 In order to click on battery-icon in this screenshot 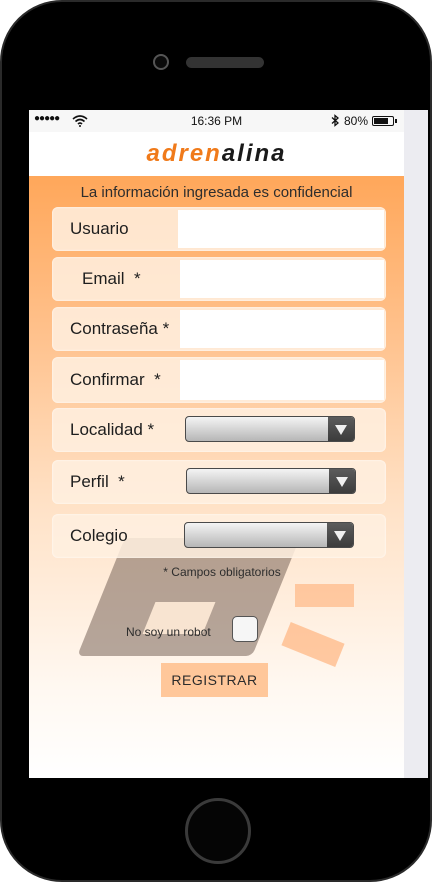, I will do `click(384, 121)`.